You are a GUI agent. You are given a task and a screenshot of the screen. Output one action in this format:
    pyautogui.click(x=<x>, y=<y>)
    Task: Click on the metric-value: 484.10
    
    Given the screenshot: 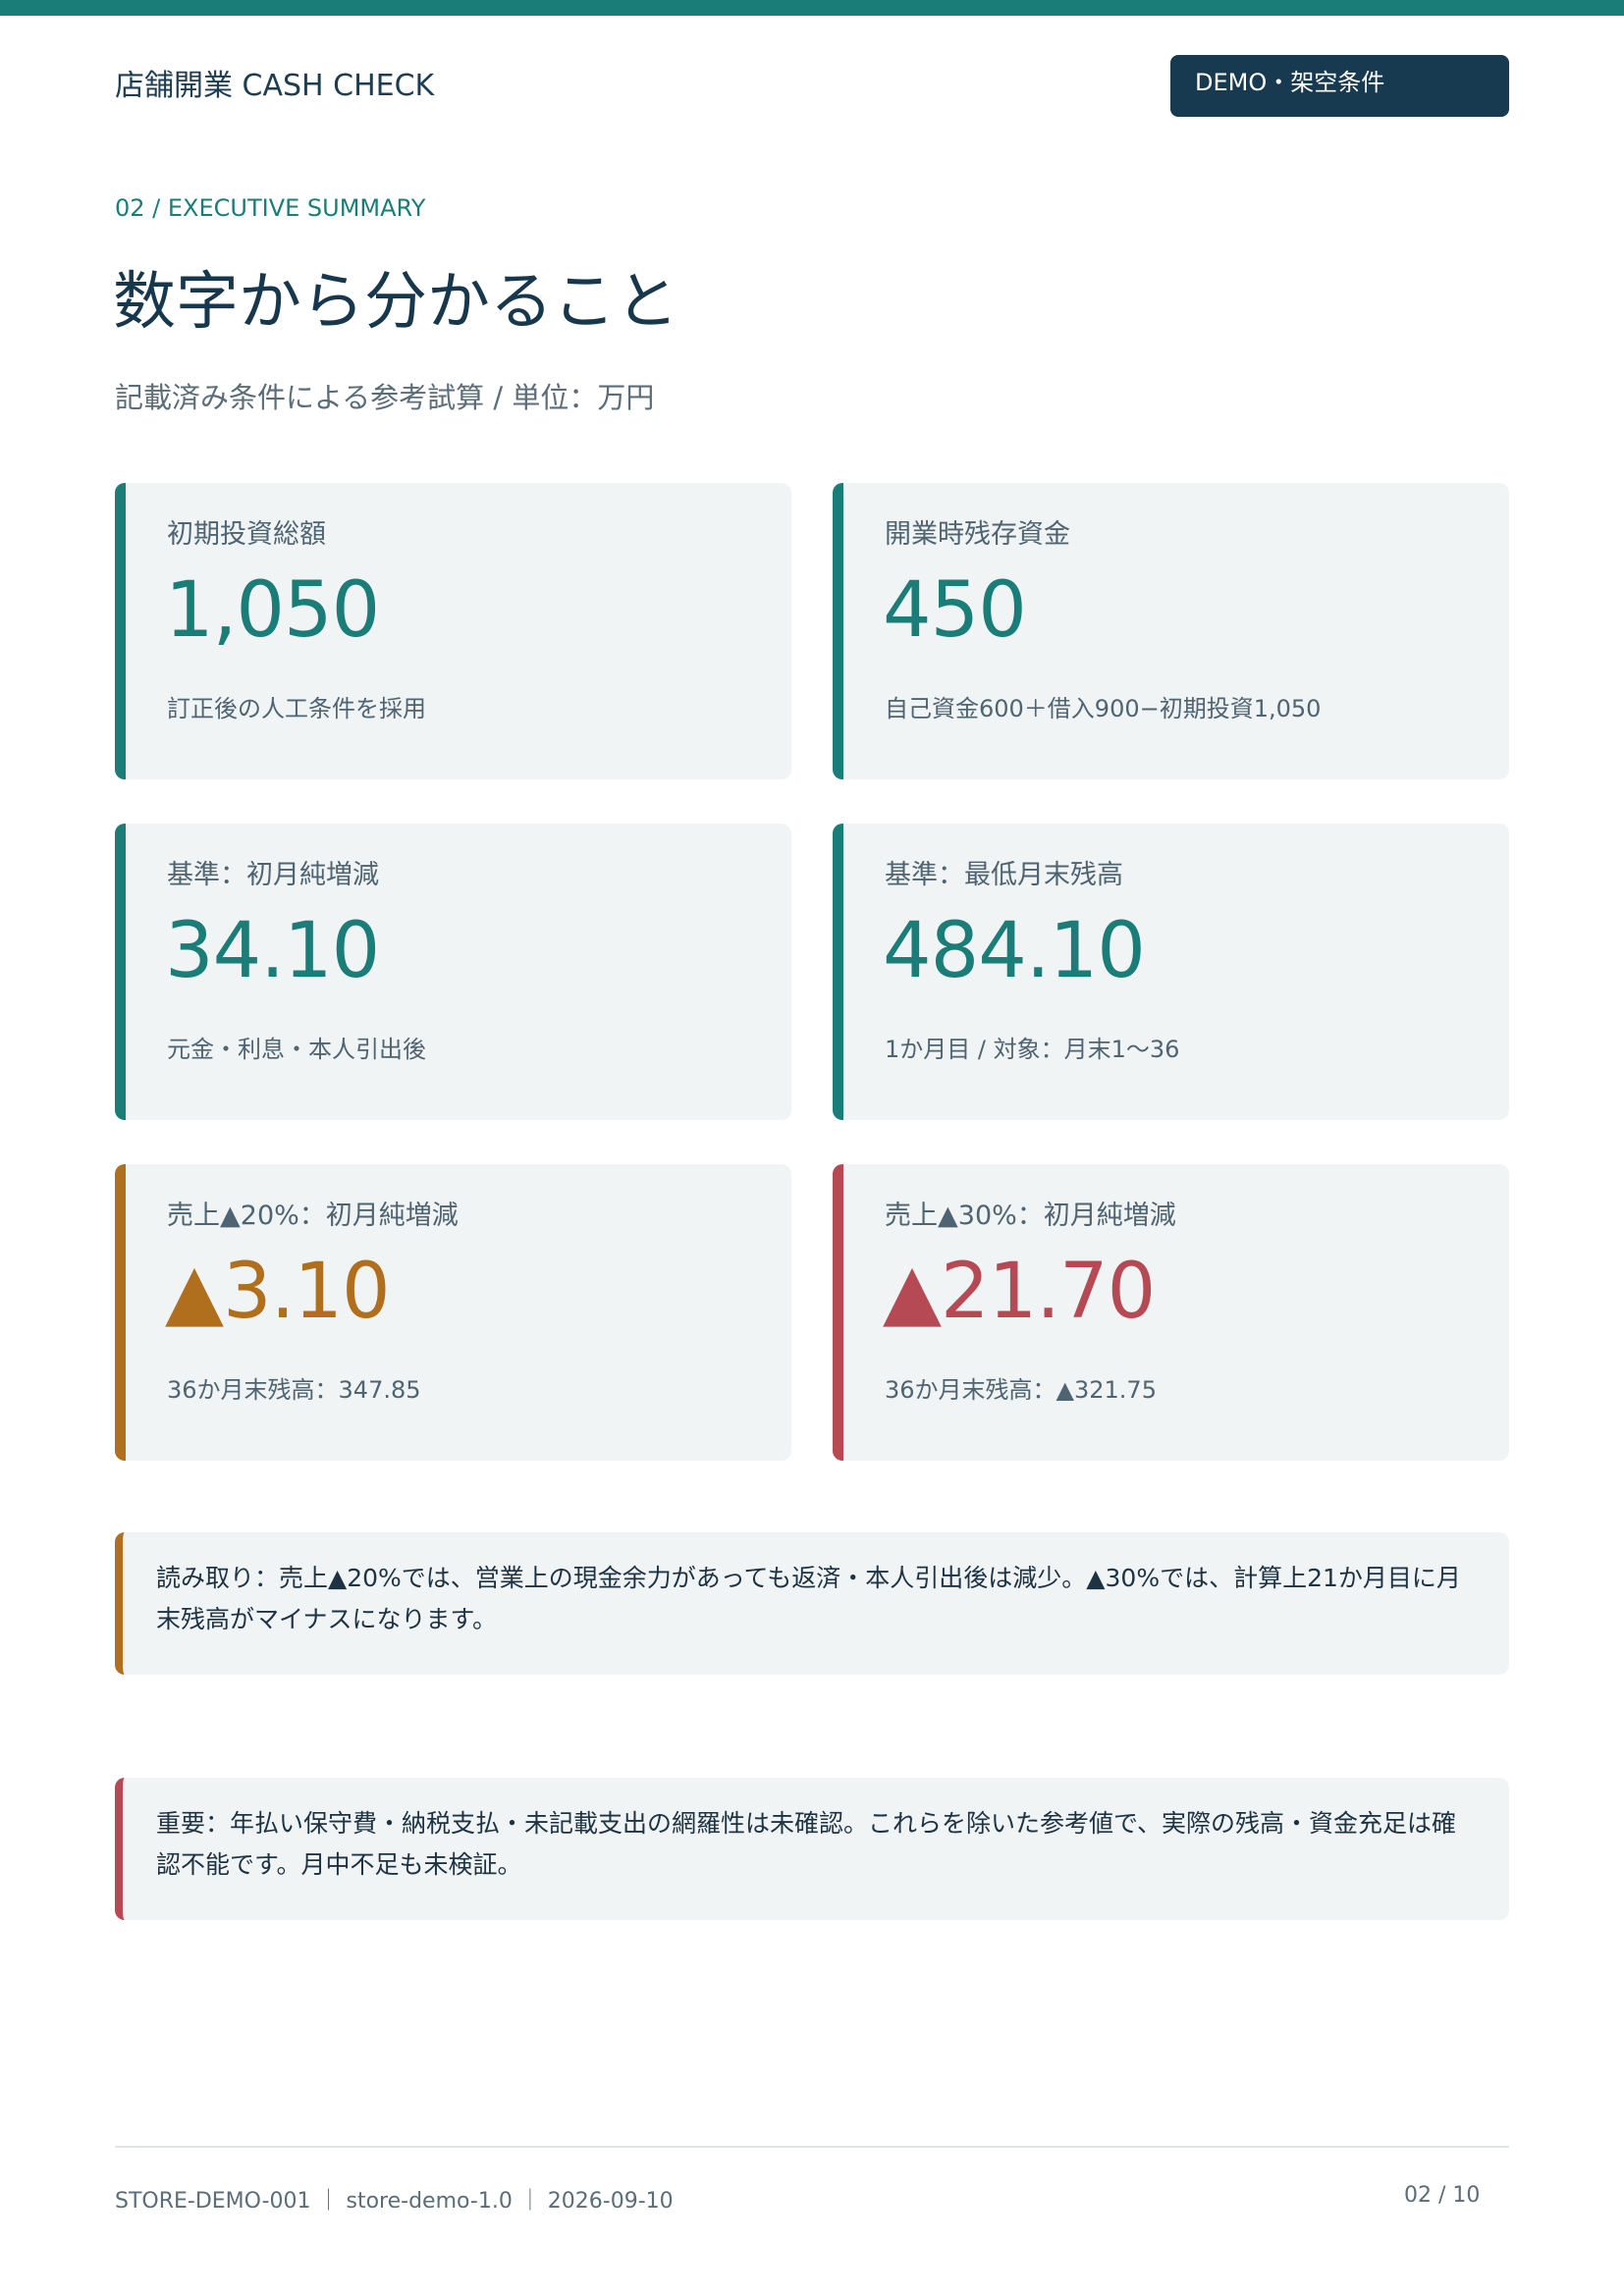 What is the action you would take?
    pyautogui.click(x=1014, y=951)
    